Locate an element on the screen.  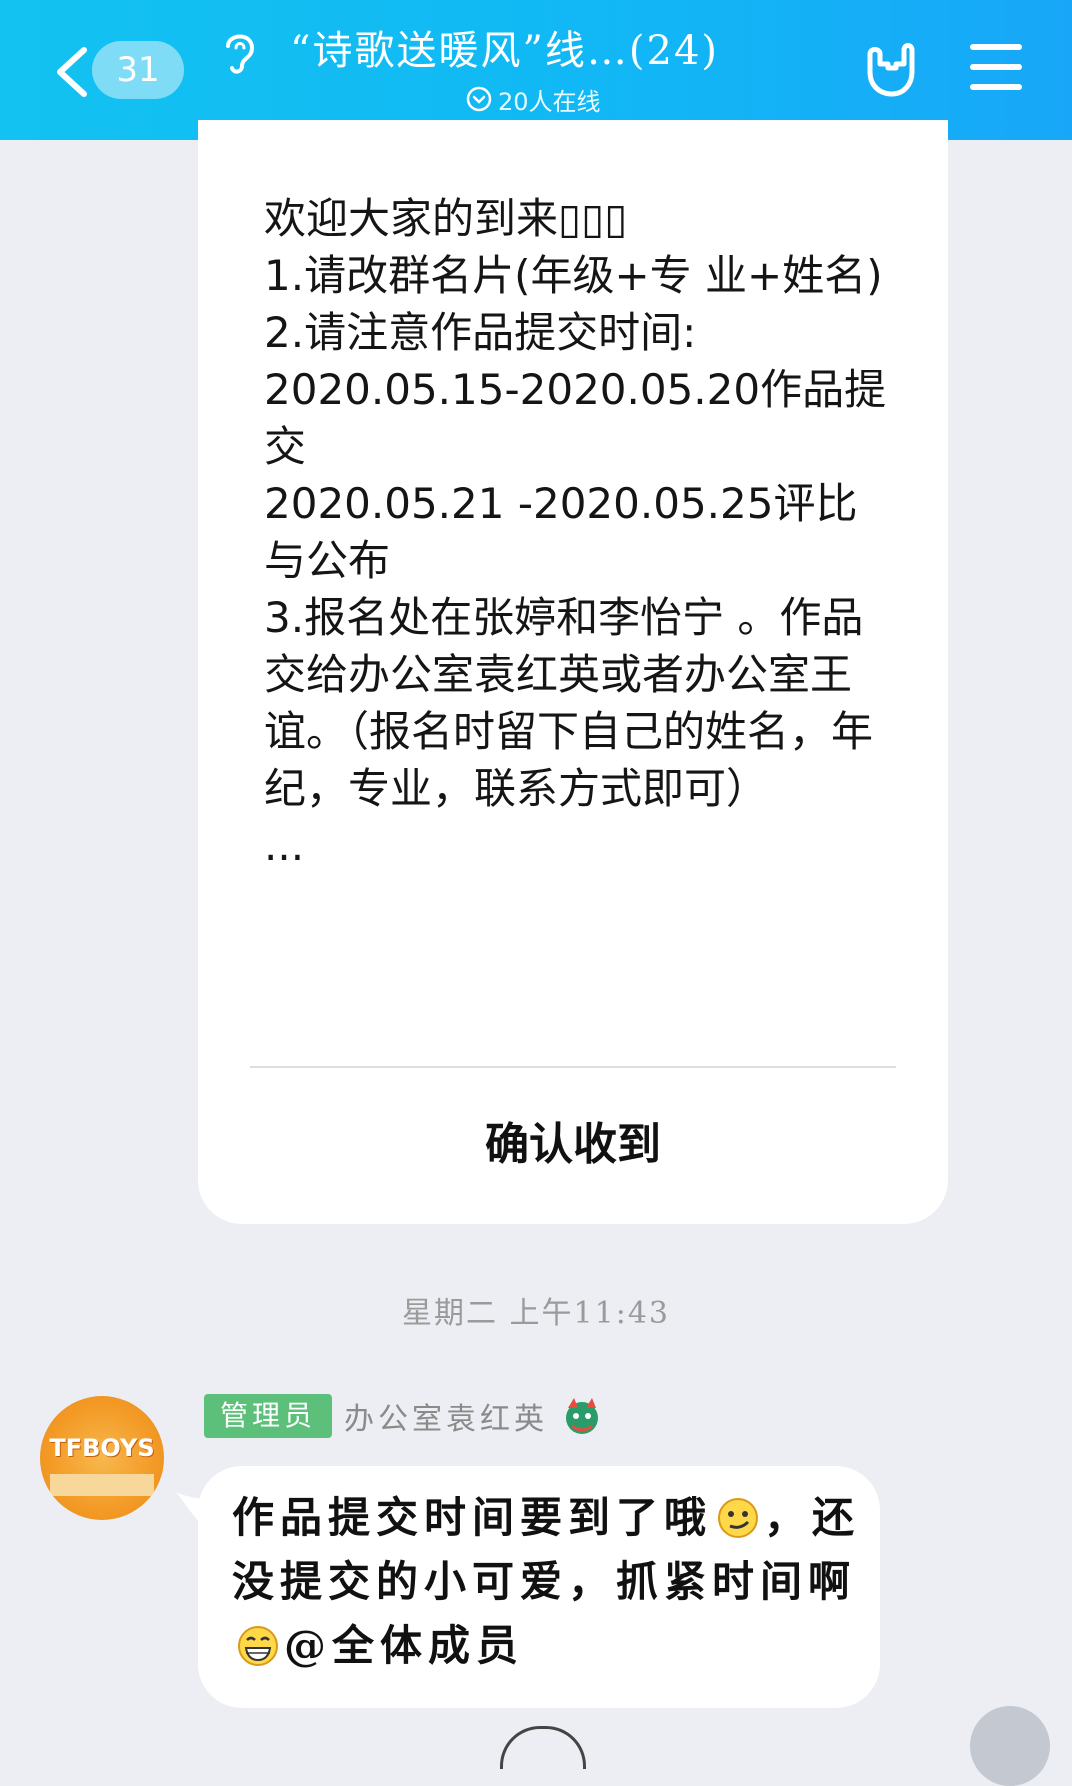
message-timestamp: 星期二 上午11:43 is located at coordinates (536, 1313).